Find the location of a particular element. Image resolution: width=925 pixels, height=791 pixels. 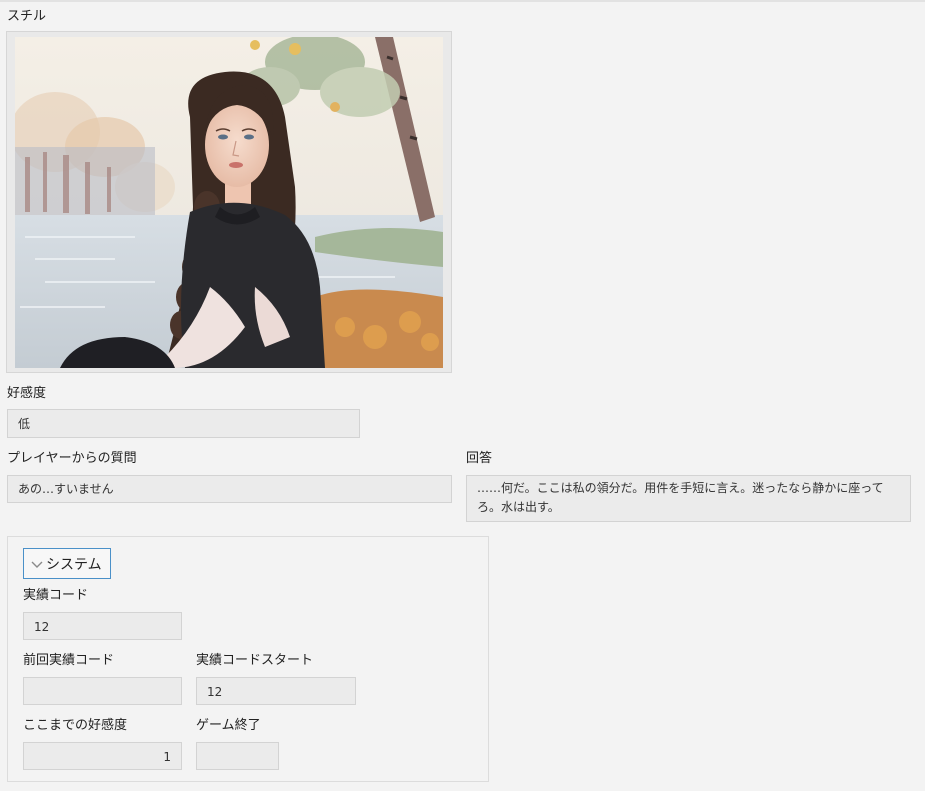

achievement-code-start-label: 実績コードスタート is located at coordinates (255, 660).